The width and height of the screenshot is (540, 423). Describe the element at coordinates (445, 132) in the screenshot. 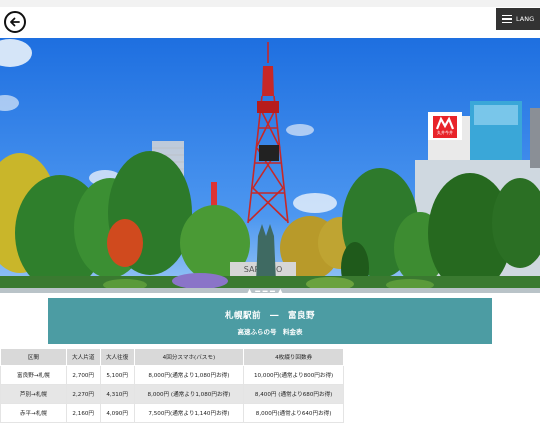

I see `building-sign: 丸井今井` at that location.